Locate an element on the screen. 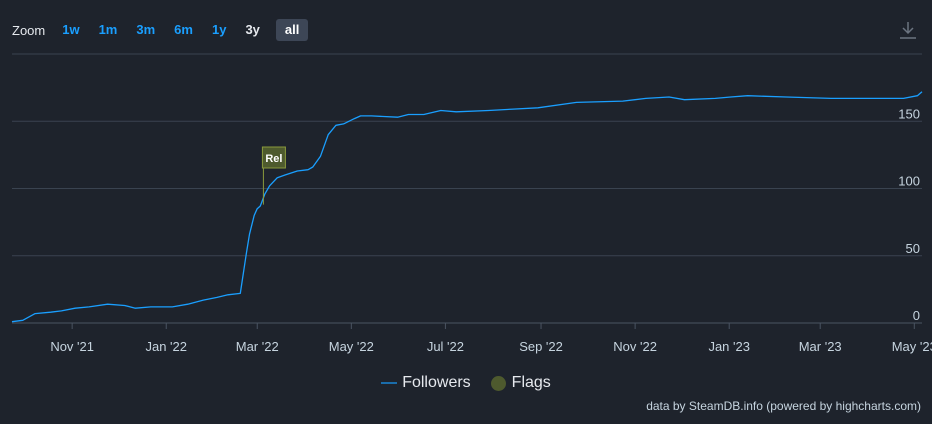 This screenshot has height=424, width=932. legend-item-flags: Flags is located at coordinates (520, 383).